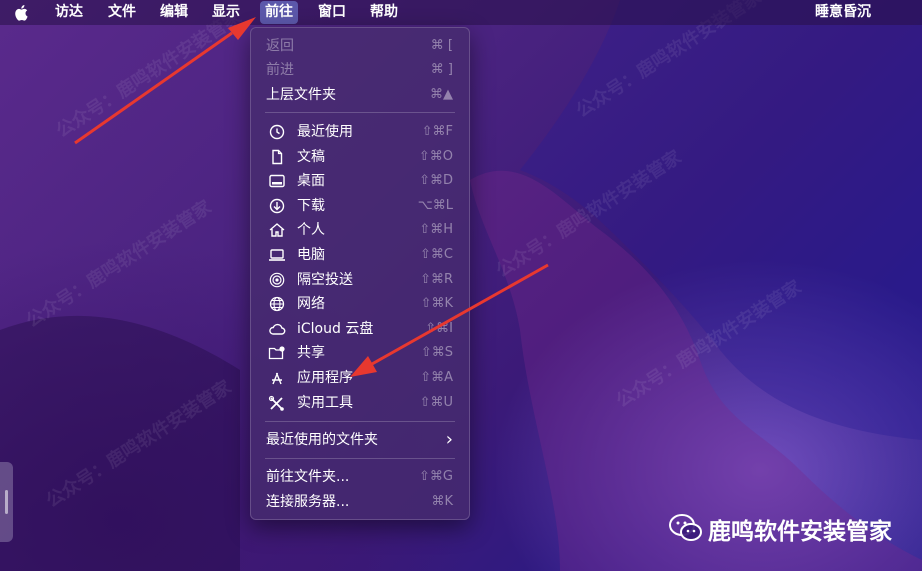 The height and width of the screenshot is (571, 922). I want to click on wechat-icon, so click(685, 527).